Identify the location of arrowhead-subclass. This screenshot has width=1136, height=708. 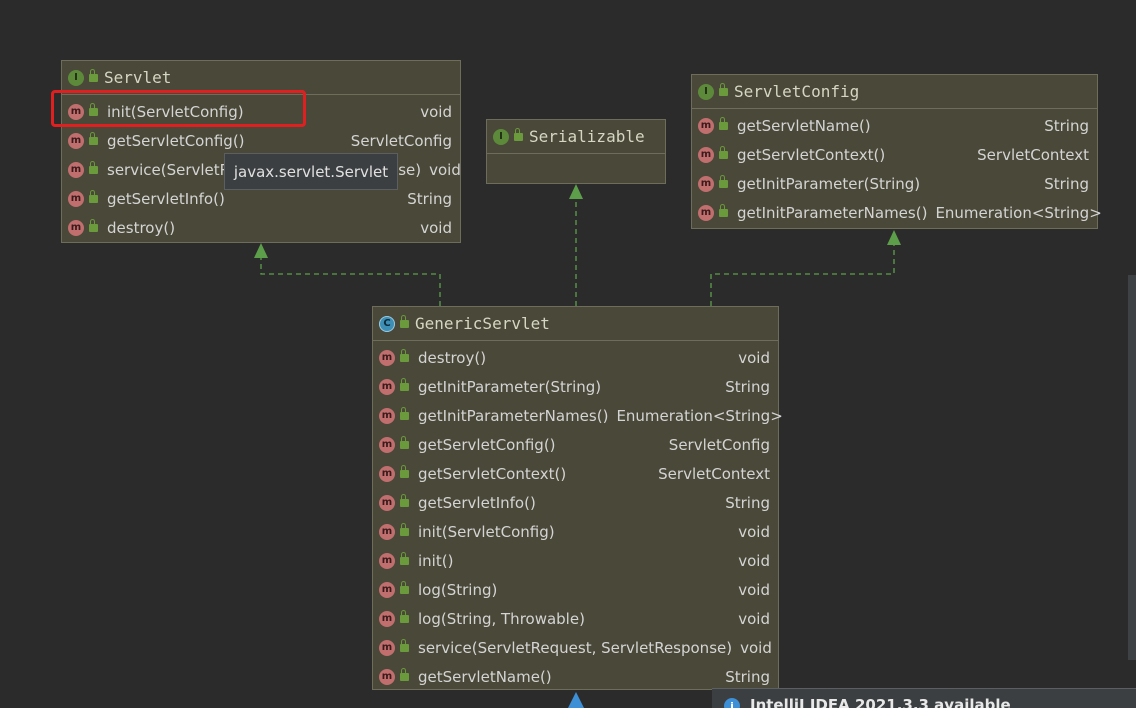
(576, 700).